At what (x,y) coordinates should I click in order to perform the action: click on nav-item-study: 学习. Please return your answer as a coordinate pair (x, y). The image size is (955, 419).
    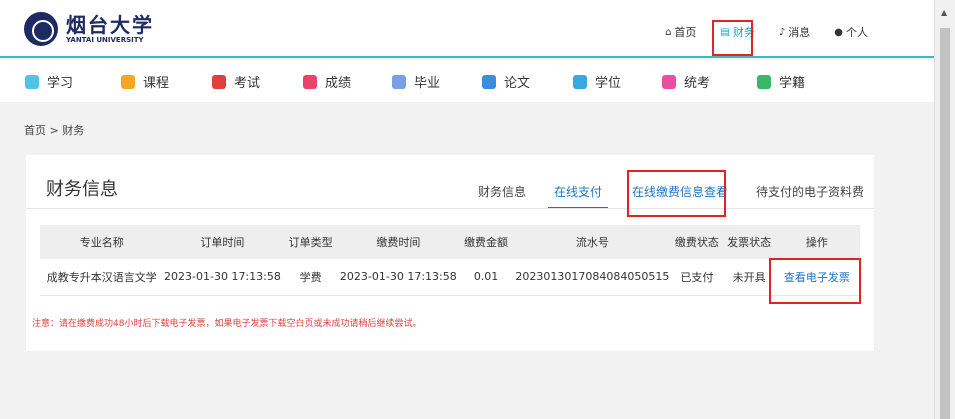
    Looking at the image, I should click on (49, 81).